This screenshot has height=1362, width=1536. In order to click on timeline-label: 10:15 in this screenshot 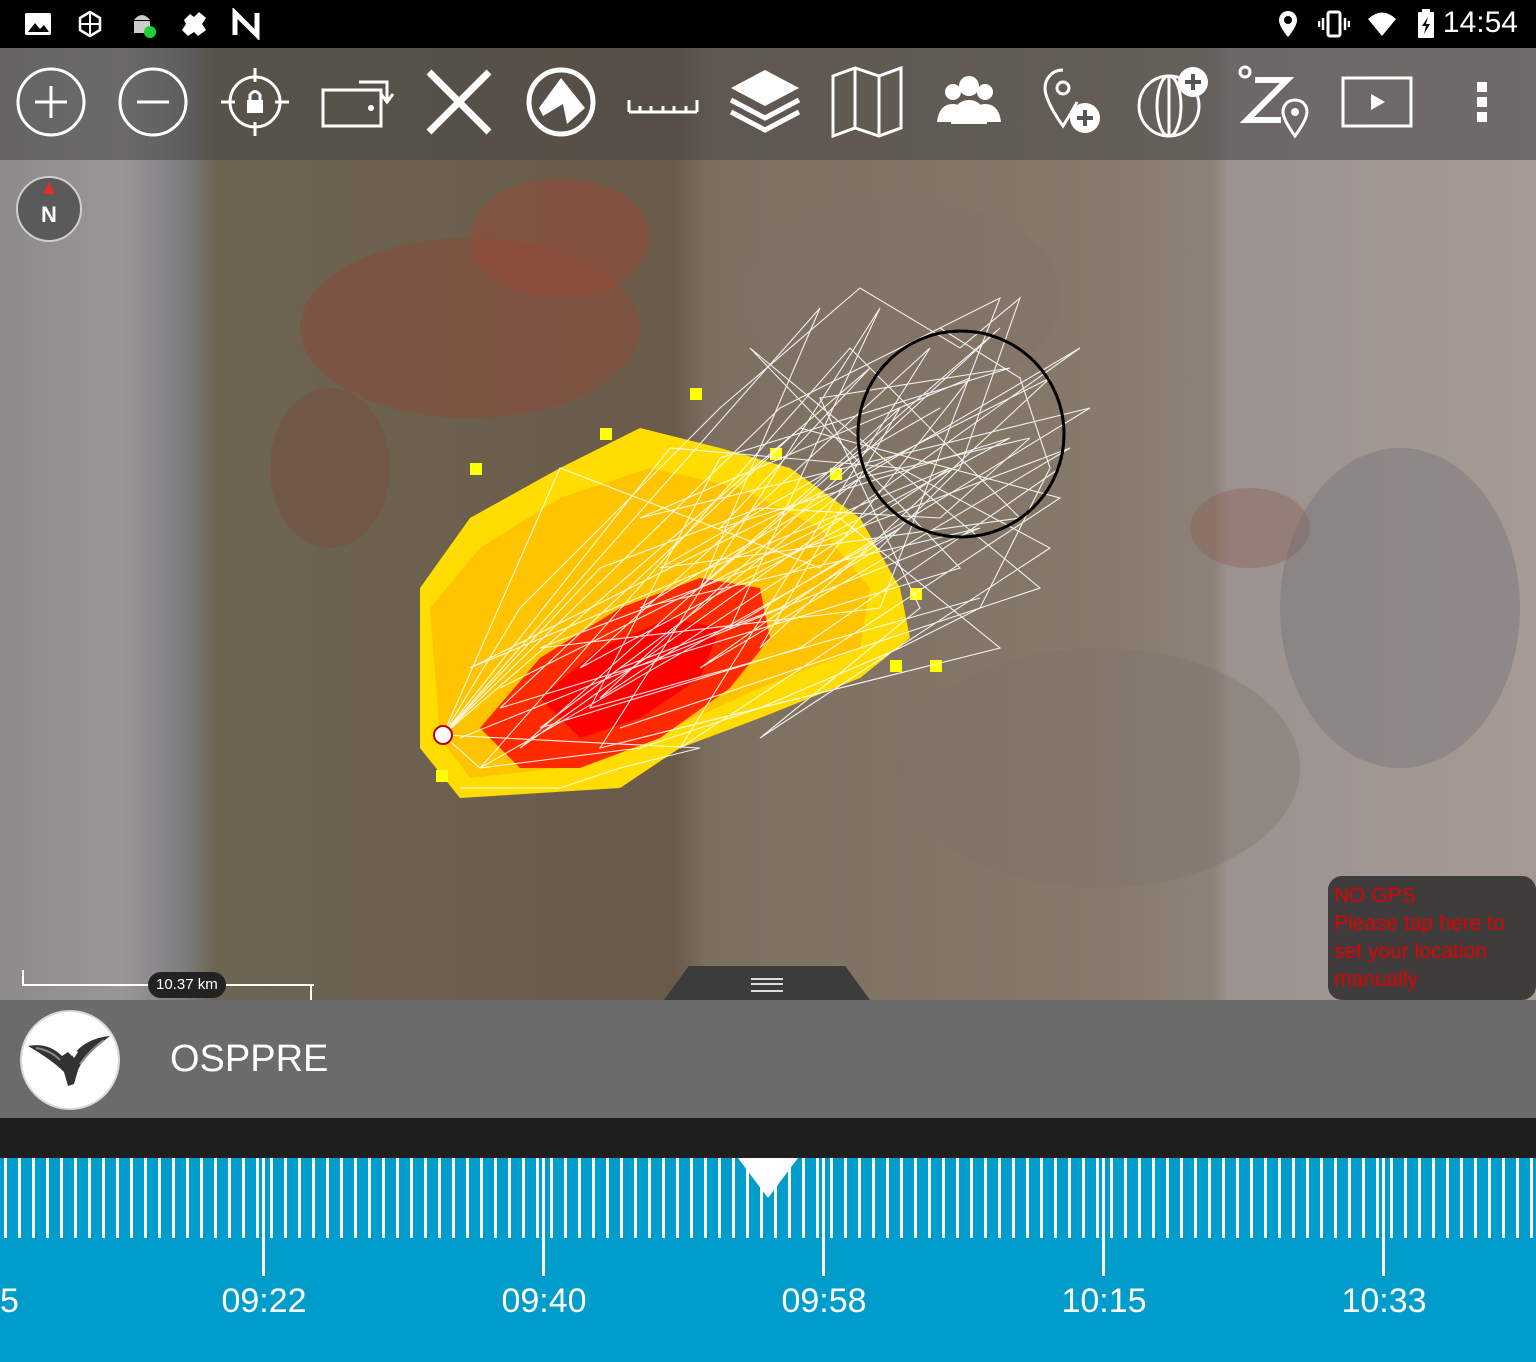, I will do `click(1104, 1301)`.